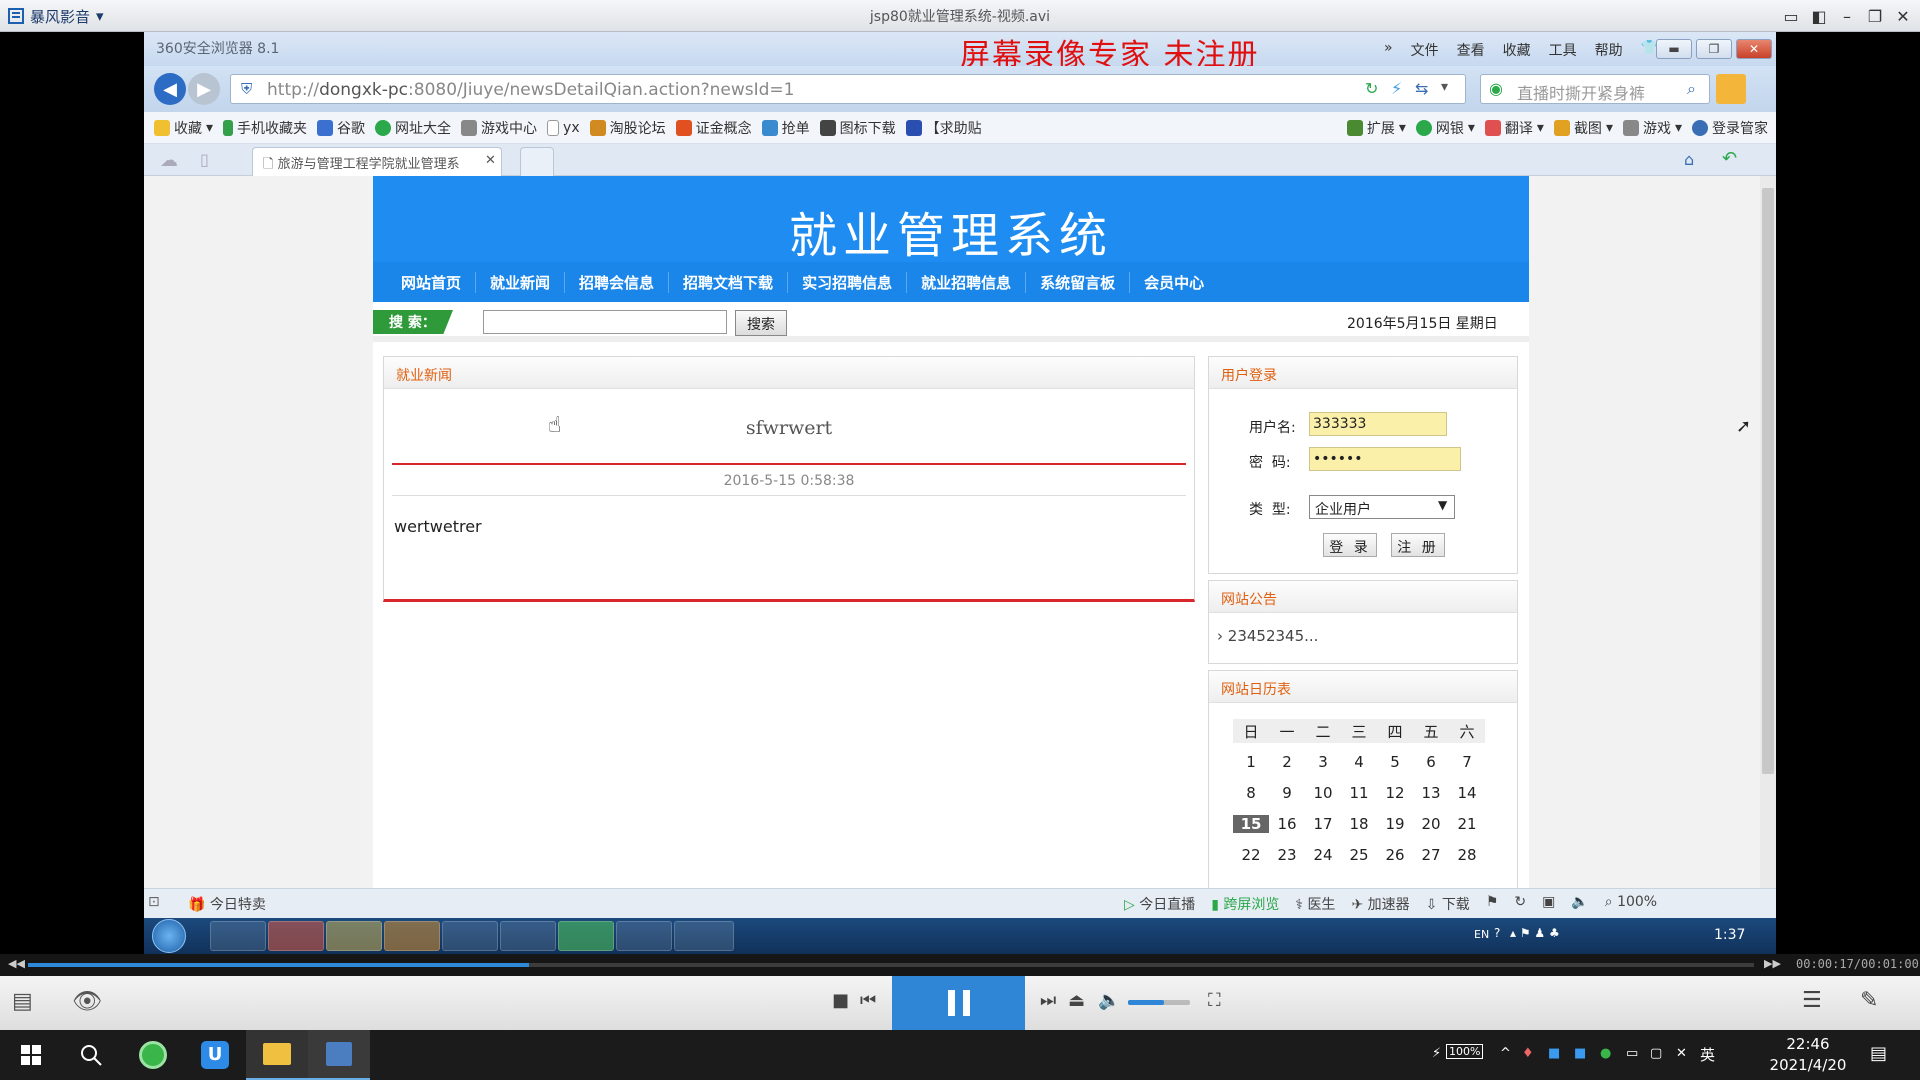 This screenshot has height=1080, width=1920. What do you see at coordinates (1436, 1053) in the screenshot?
I see `charging-icon: ⚡` at bounding box center [1436, 1053].